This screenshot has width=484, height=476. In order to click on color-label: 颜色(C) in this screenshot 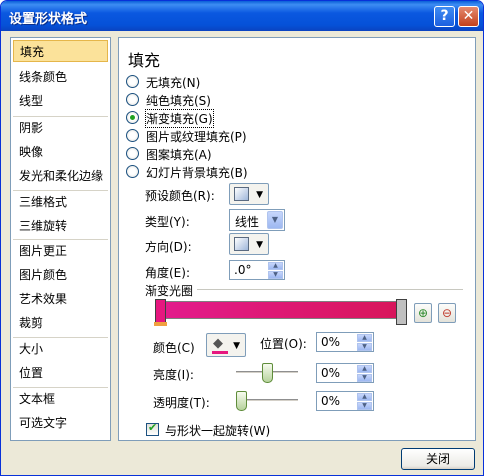, I will do `click(174, 348)`.